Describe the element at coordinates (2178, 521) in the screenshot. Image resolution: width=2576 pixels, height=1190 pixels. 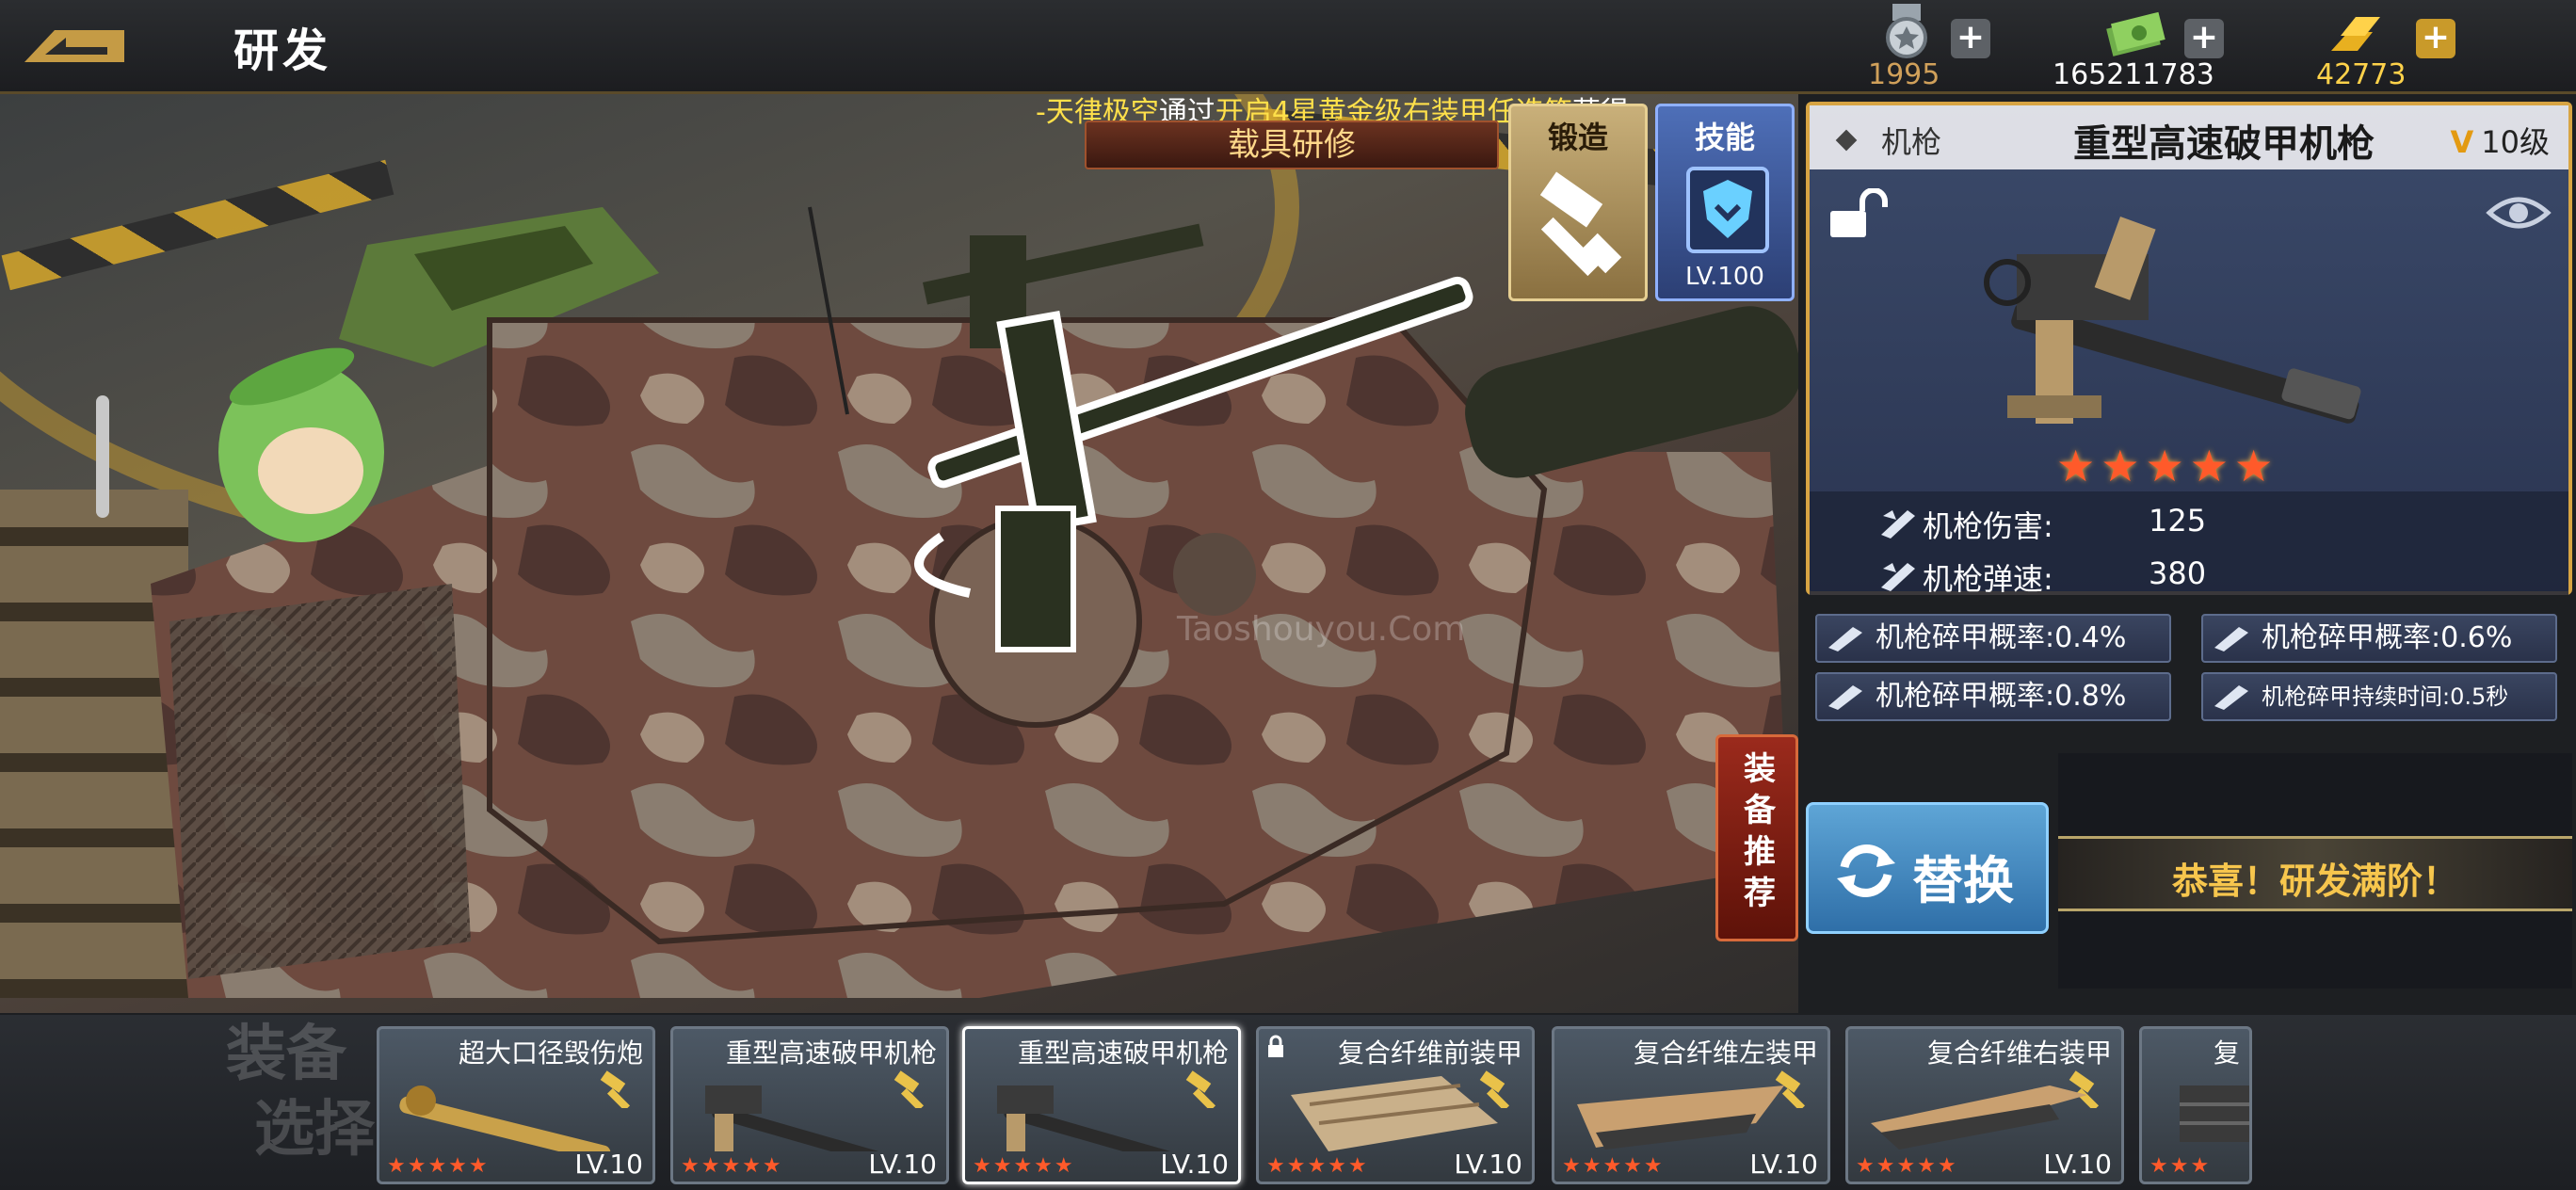
I see `stat-damage-value: 125` at that location.